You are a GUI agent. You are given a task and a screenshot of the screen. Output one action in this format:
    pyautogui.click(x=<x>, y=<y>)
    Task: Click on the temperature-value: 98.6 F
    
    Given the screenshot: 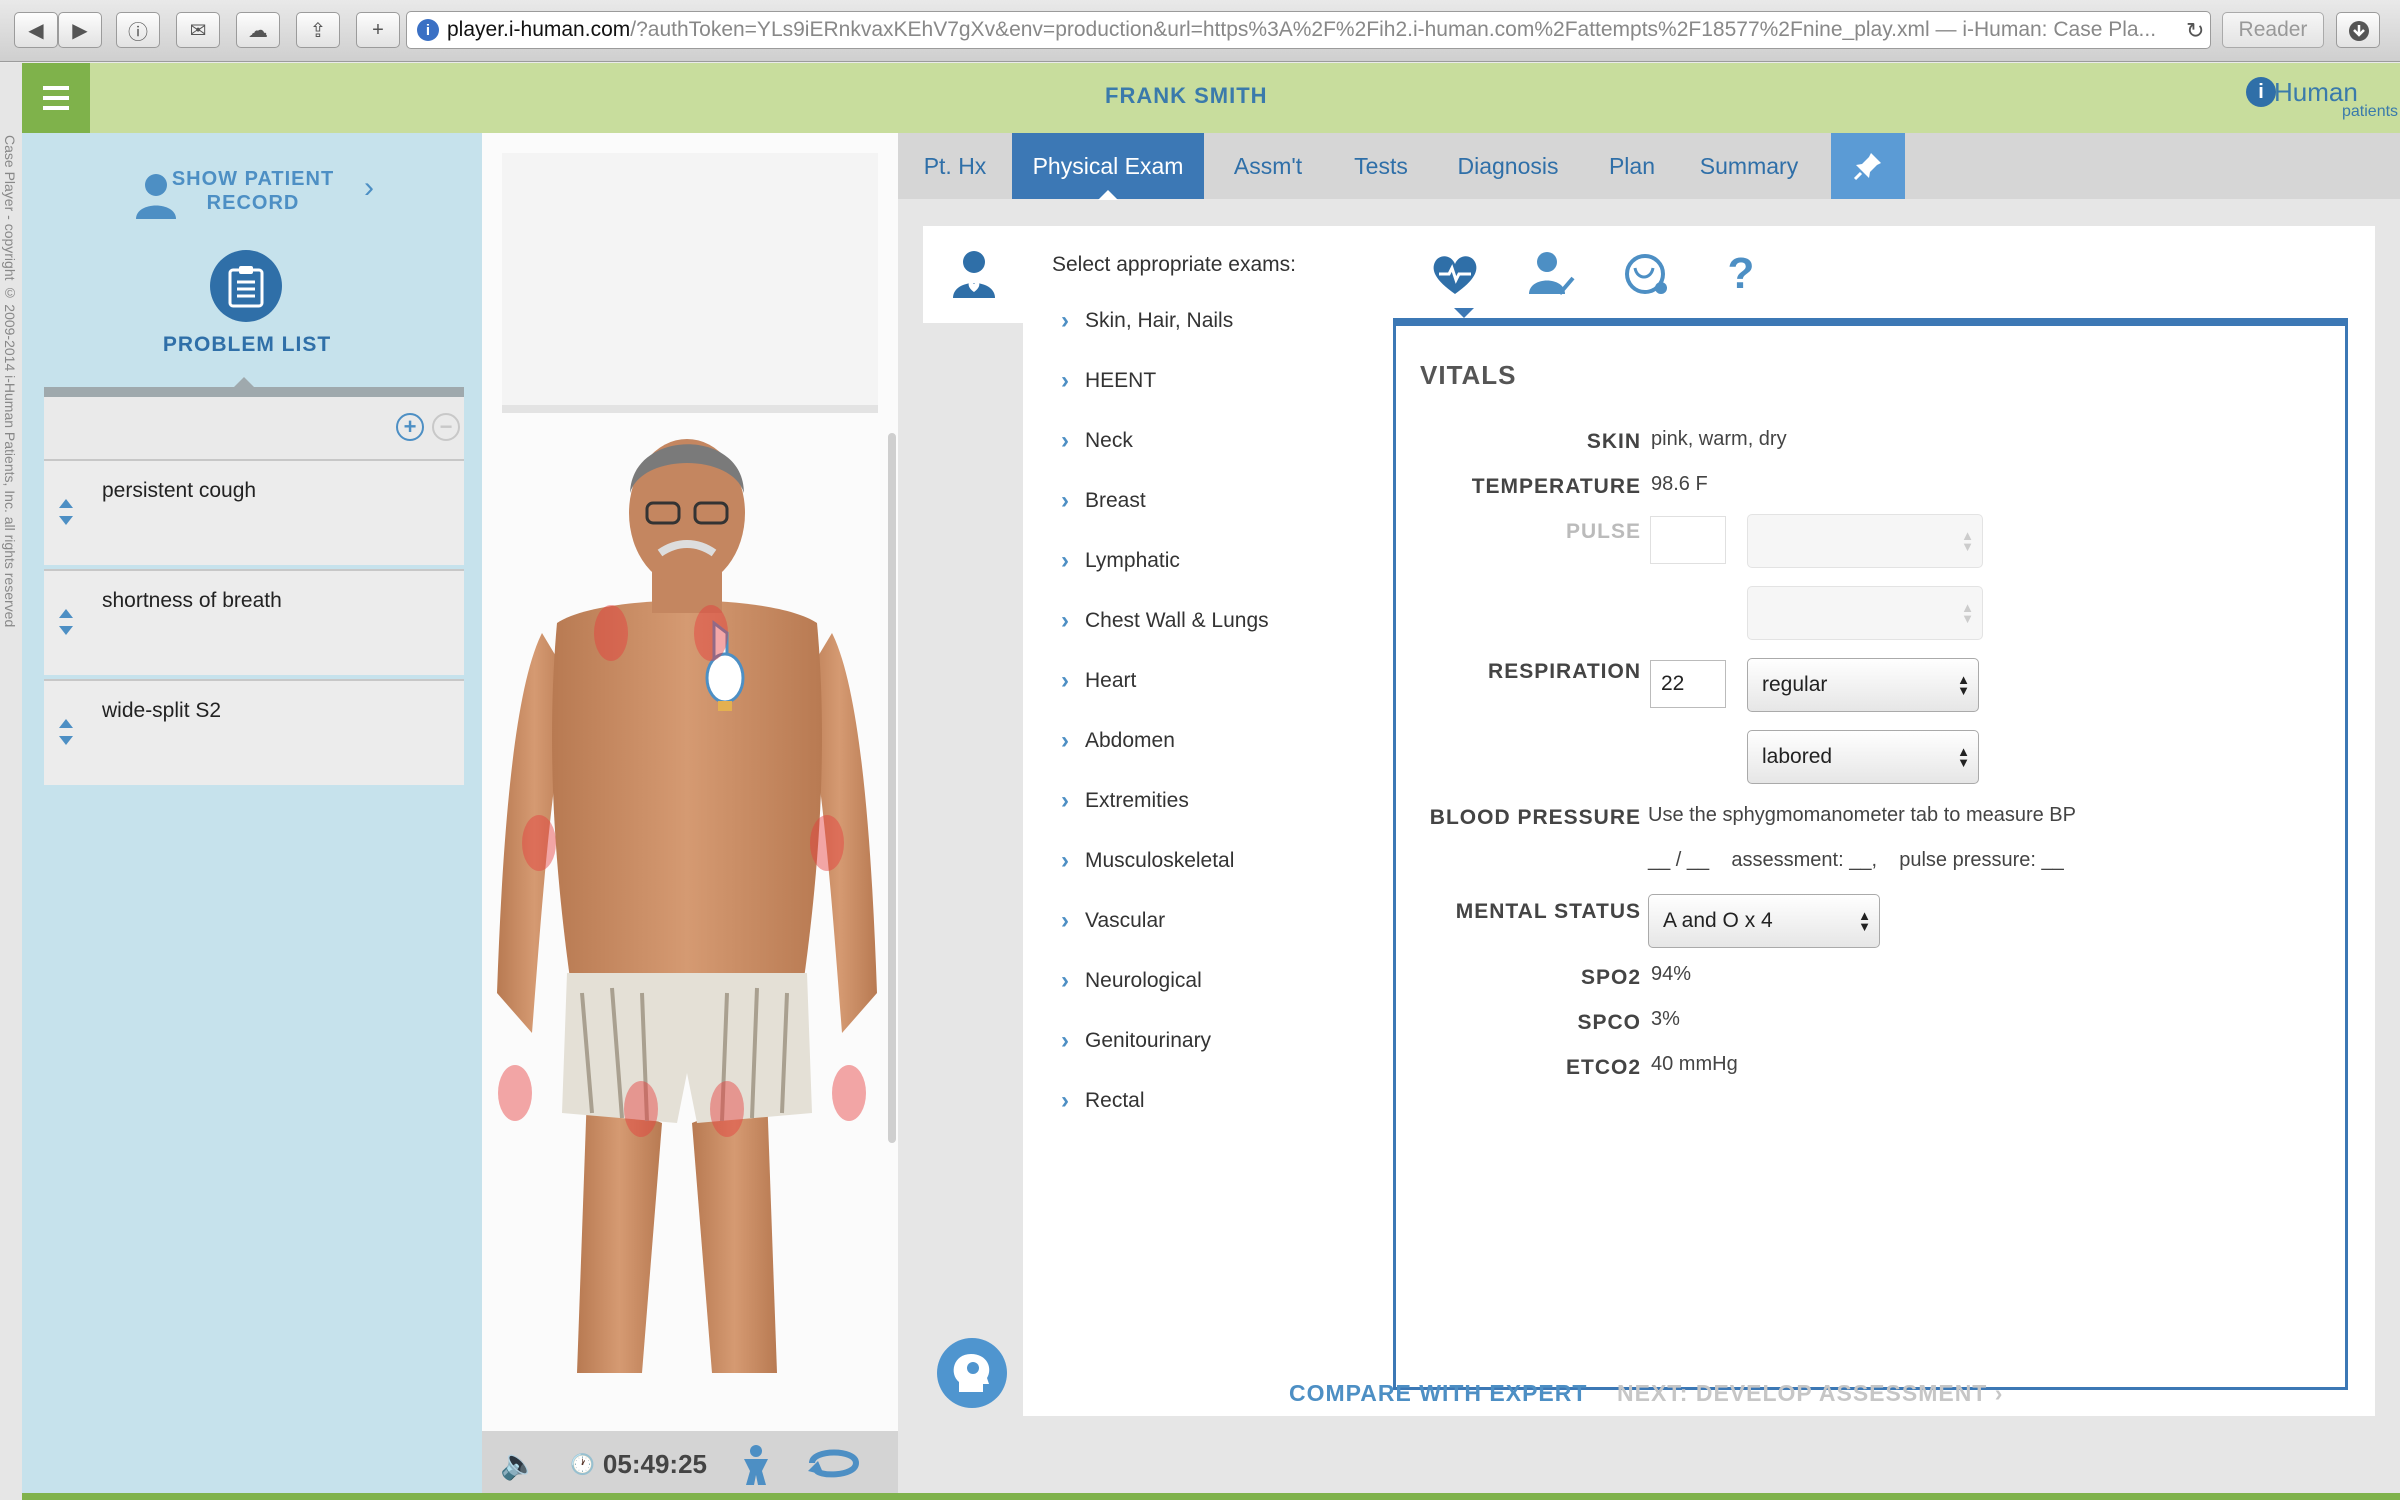 What is the action you would take?
    pyautogui.click(x=1679, y=484)
    